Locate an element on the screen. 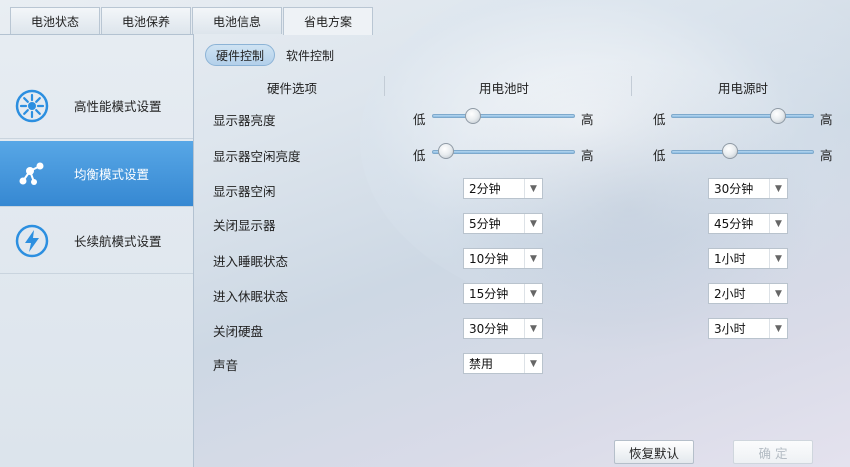 The image size is (850, 467). lightning-icon is located at coordinates (32, 241).